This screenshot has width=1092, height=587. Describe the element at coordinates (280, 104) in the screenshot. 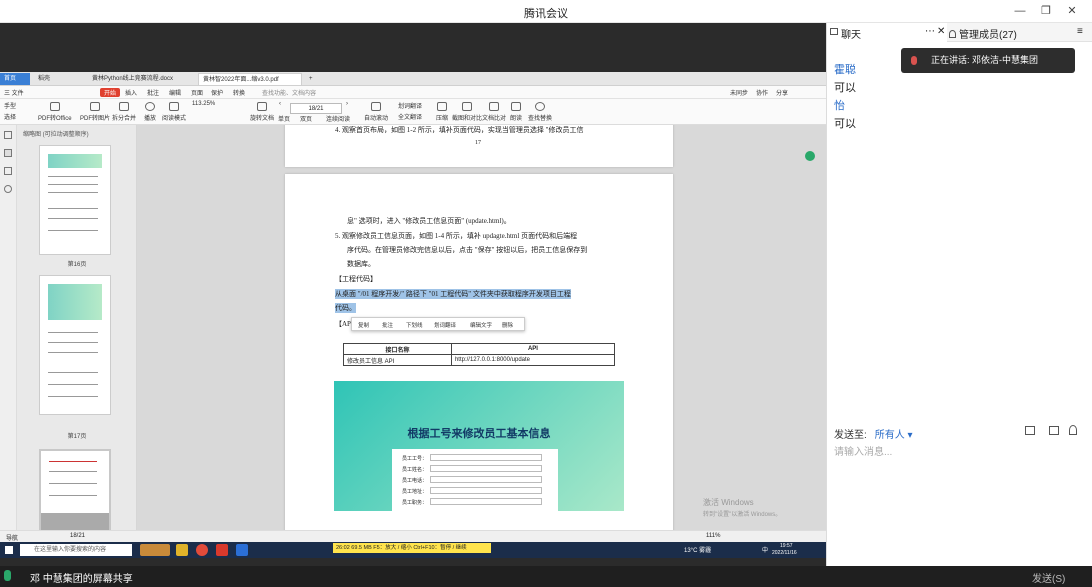

I see `prev-page-icon: ‹` at that location.